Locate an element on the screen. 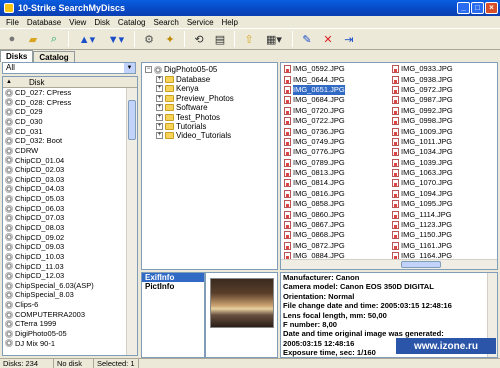 The image size is (500, 368). file-item: IMG_0776.JPG is located at coordinates (337, 152).